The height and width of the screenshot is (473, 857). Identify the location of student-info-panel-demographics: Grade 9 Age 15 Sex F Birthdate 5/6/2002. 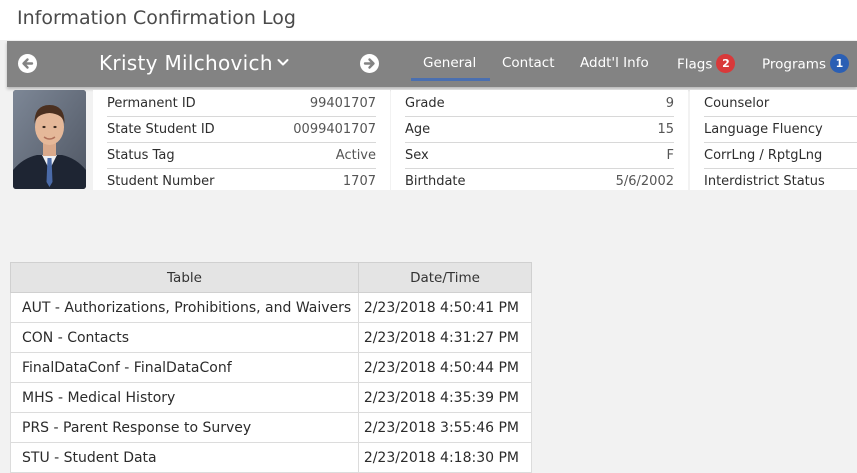
(539, 140).